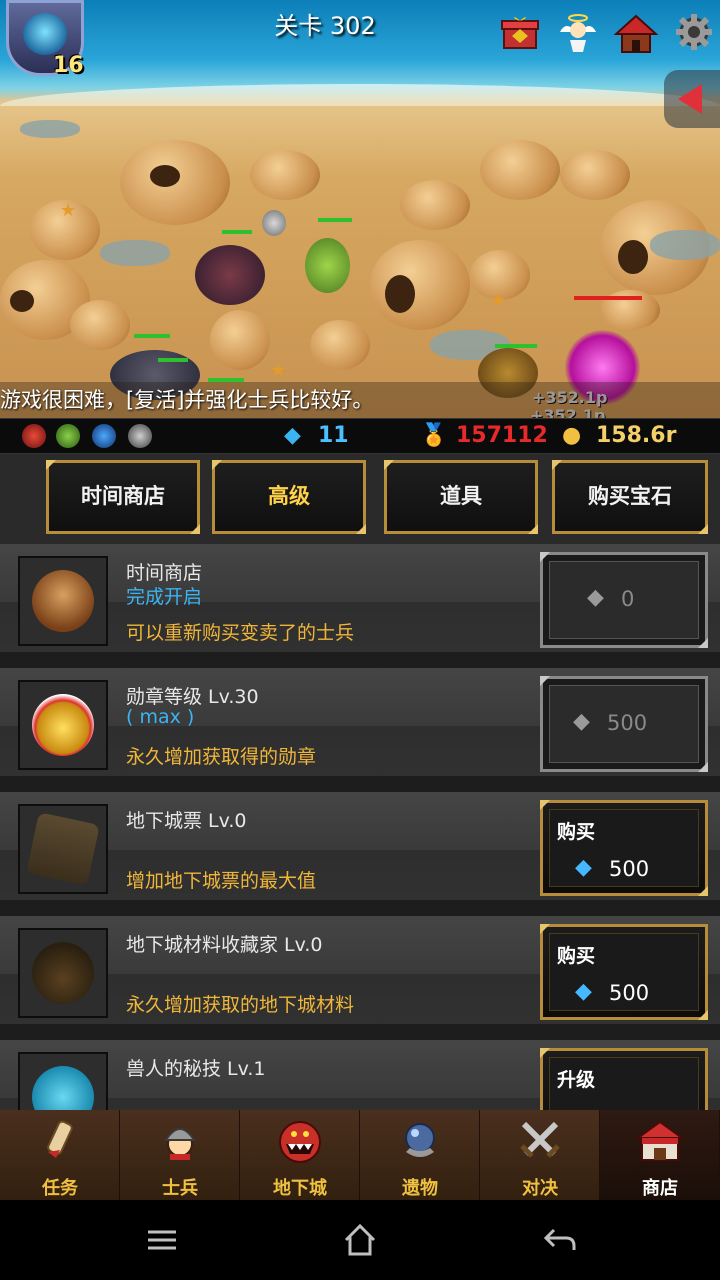  What do you see at coordinates (224, 945) in the screenshot?
I see `item-name: 地下城材料收藏家 Lv.0` at bounding box center [224, 945].